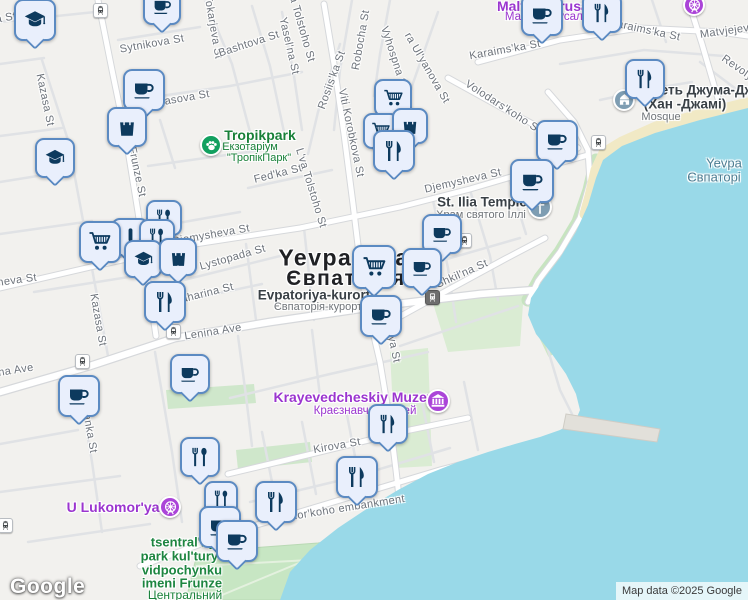 The width and height of the screenshot is (748, 600). What do you see at coordinates (113, 507) in the screenshot?
I see `u-lukomorya-label: U Lukomor'ya` at bounding box center [113, 507].